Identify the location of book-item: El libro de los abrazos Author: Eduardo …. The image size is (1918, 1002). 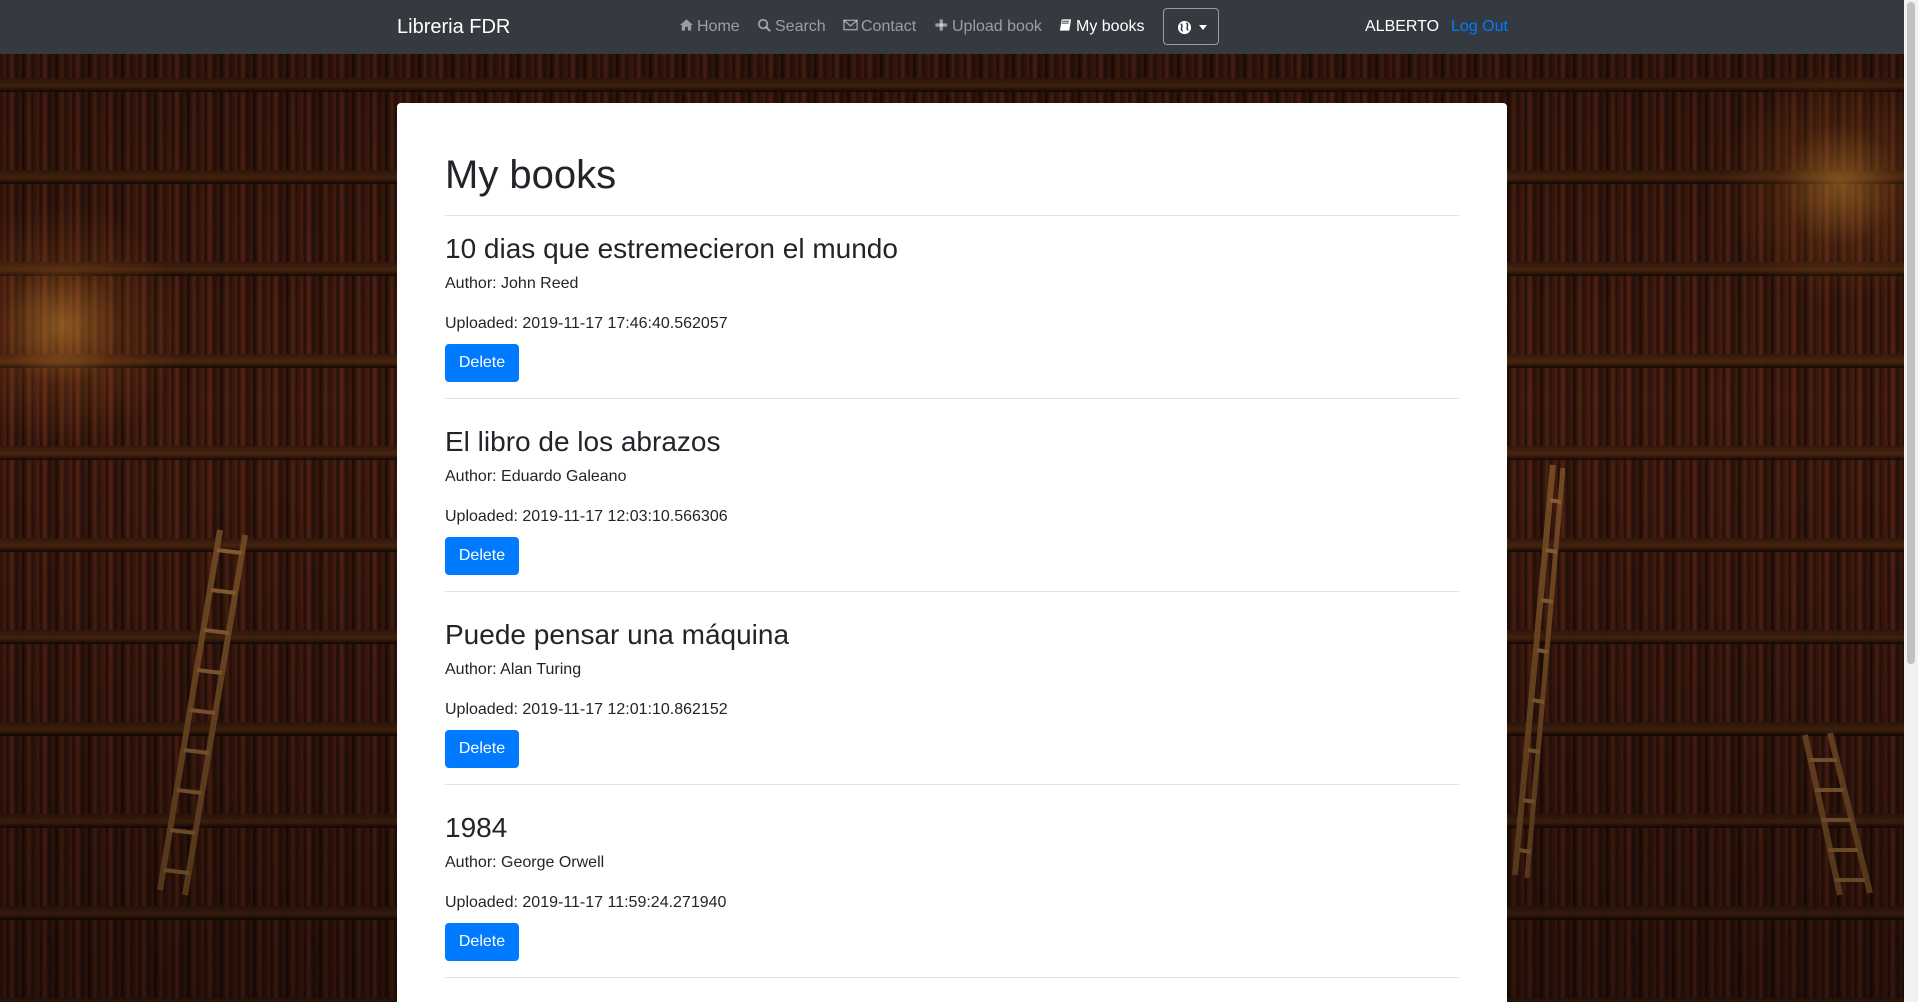
(952, 521).